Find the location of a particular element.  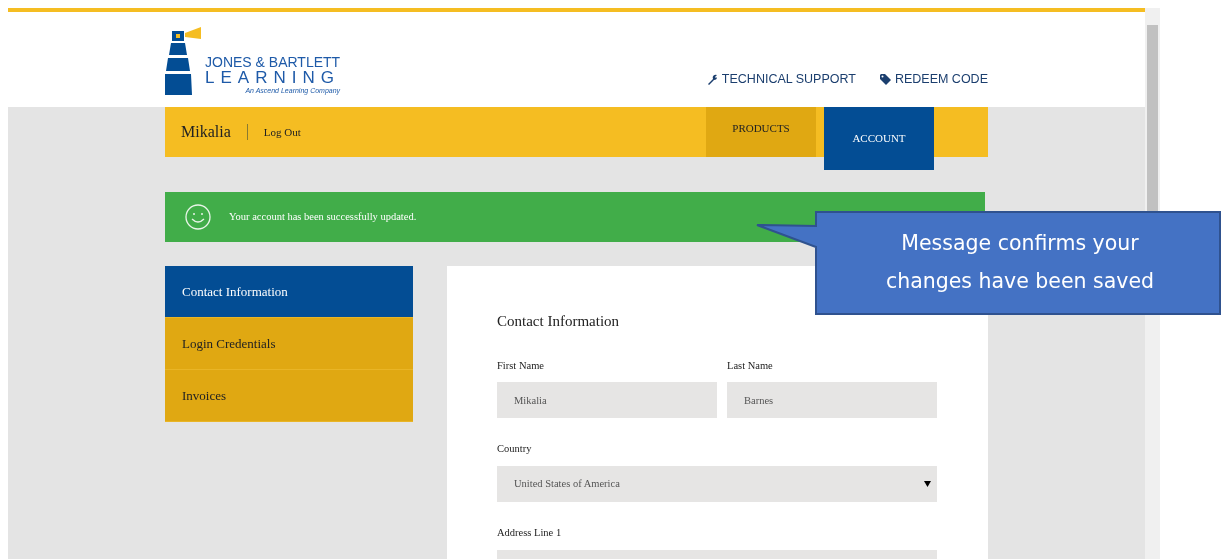

country-select: United States of America is located at coordinates (717, 484).